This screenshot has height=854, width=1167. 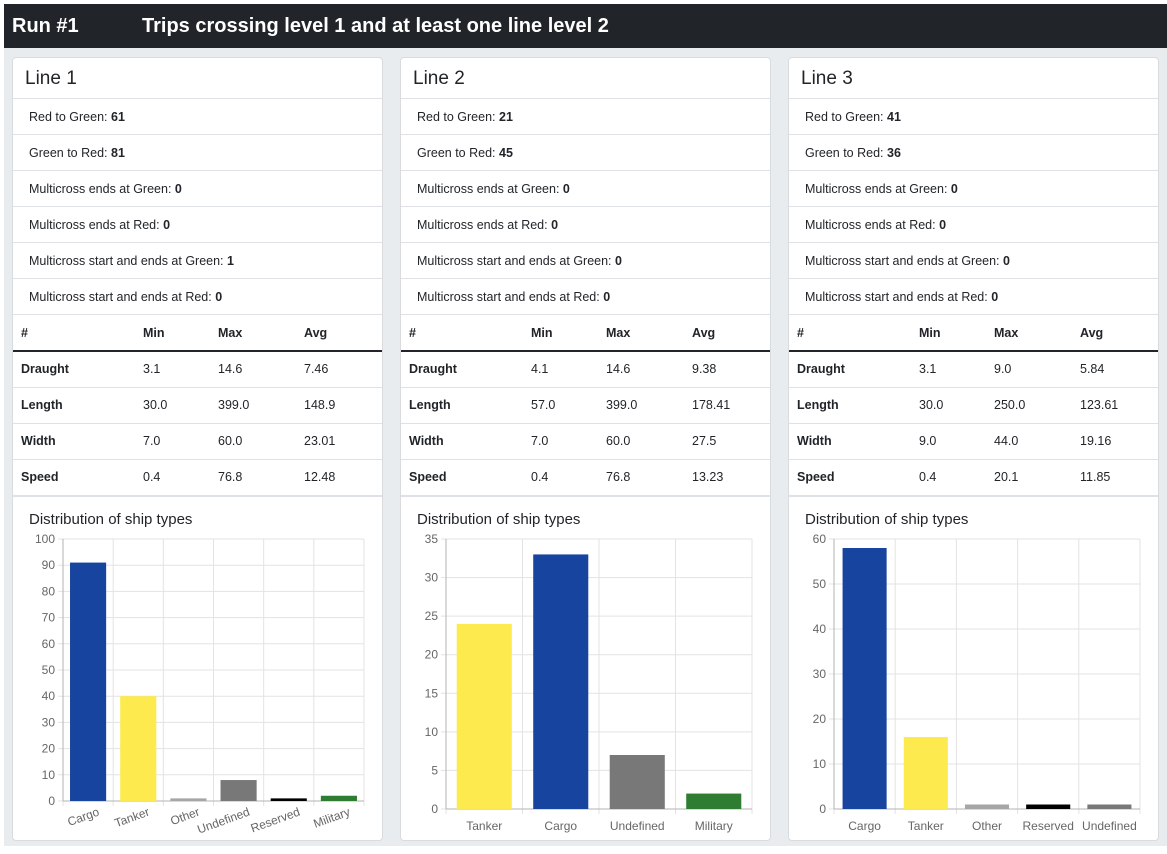 I want to click on stat-multicross-start-ends-green: Multicross start and ends at Green: 1, so click(x=197, y=261).